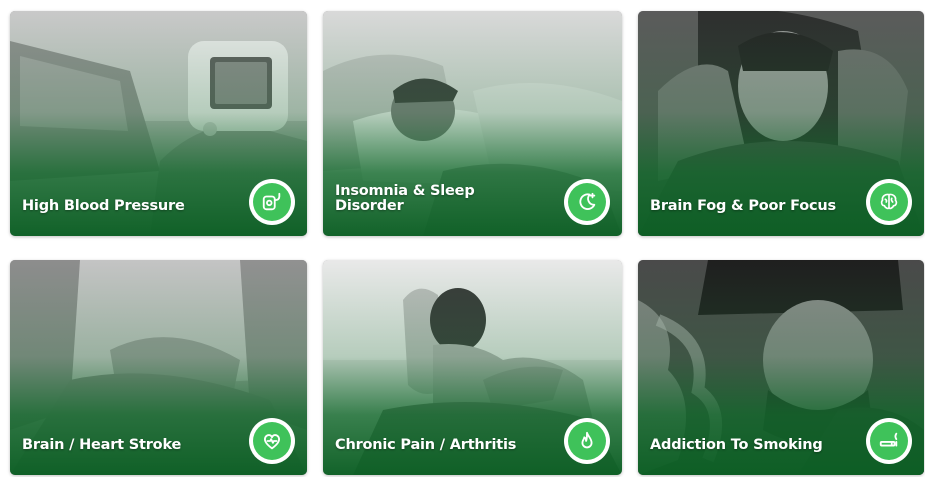 This screenshot has width=925, height=477. What do you see at coordinates (102, 445) in the screenshot?
I see `card-label: Brain / Heart Stroke` at bounding box center [102, 445].